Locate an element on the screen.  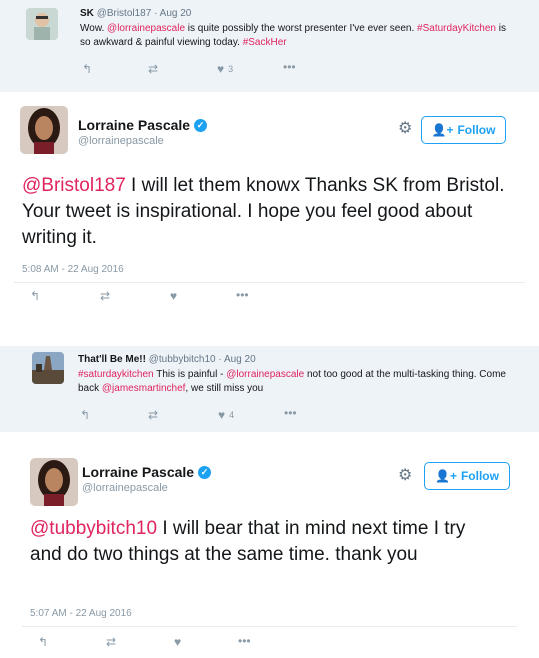
hashtag-link: #SackHer is located at coordinates (265, 42).